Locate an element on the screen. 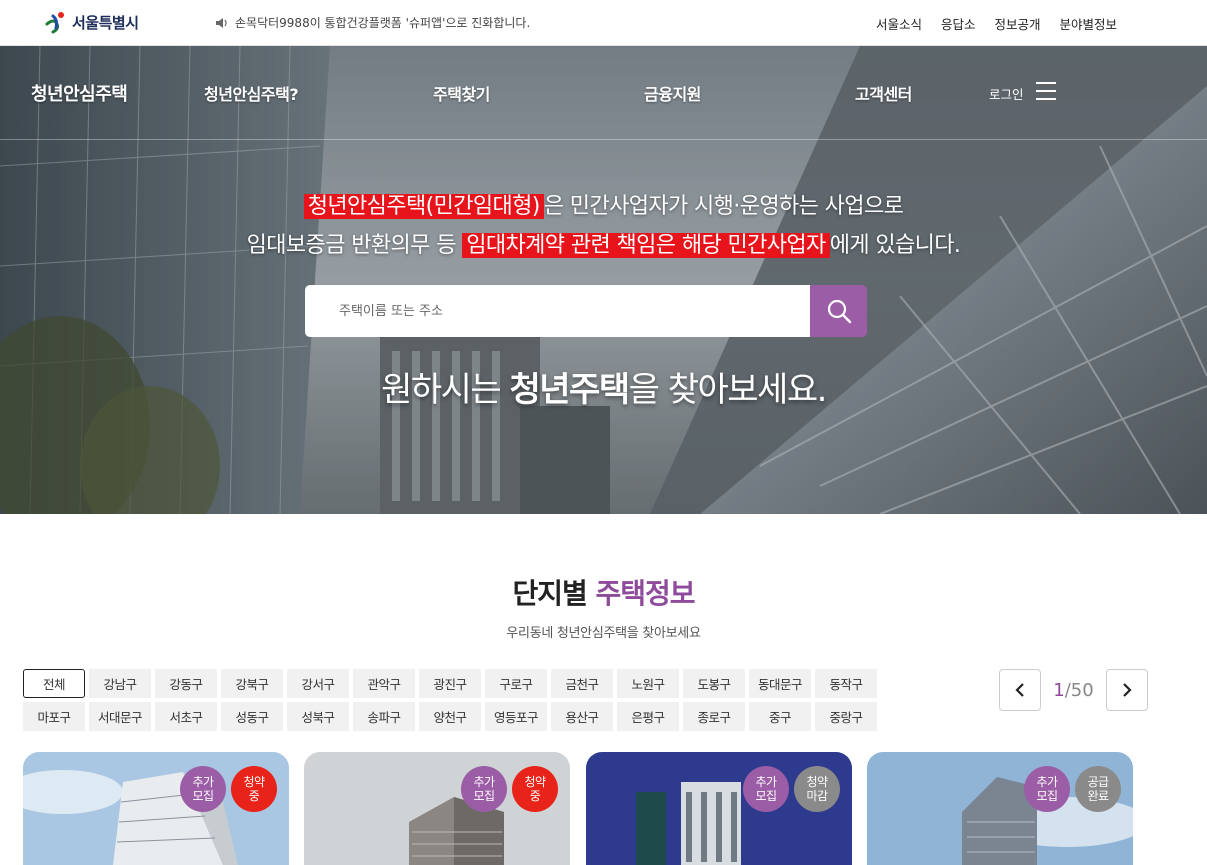 The width and height of the screenshot is (1207, 865). district-gangnam: 강남구 is located at coordinates (120, 683).